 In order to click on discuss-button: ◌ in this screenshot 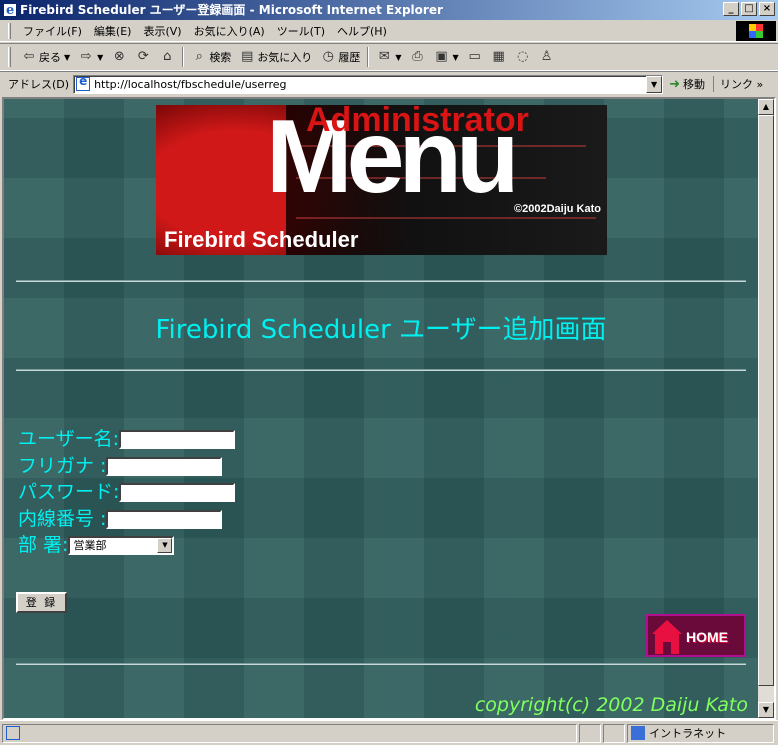, I will do `click(523, 57)`.